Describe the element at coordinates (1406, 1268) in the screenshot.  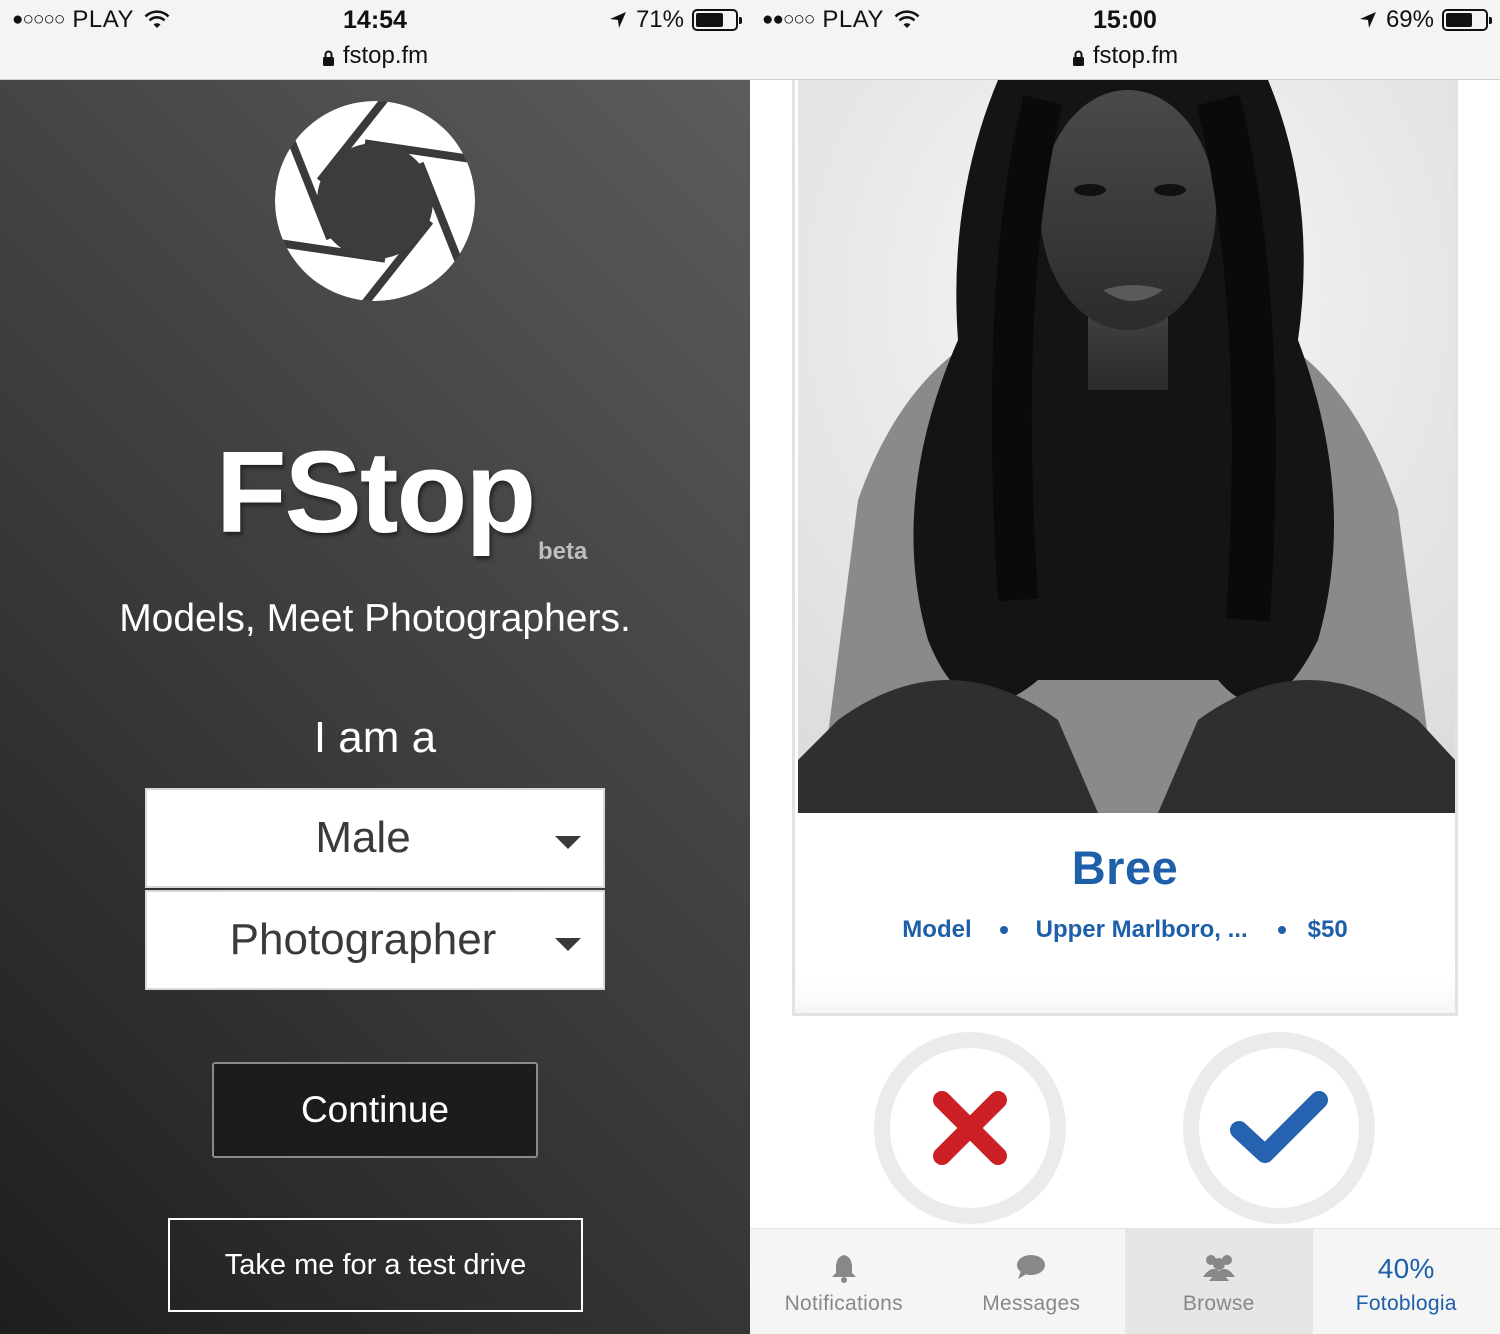
I see `percent-badge: 40%` at that location.